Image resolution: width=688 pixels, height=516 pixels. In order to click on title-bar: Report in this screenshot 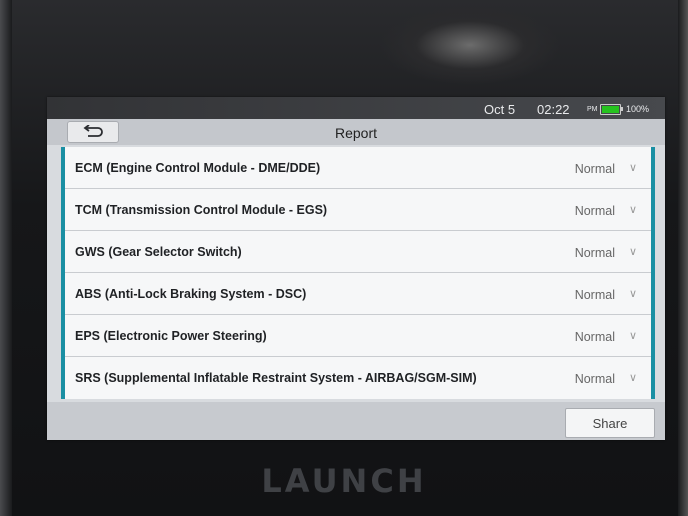, I will do `click(356, 132)`.